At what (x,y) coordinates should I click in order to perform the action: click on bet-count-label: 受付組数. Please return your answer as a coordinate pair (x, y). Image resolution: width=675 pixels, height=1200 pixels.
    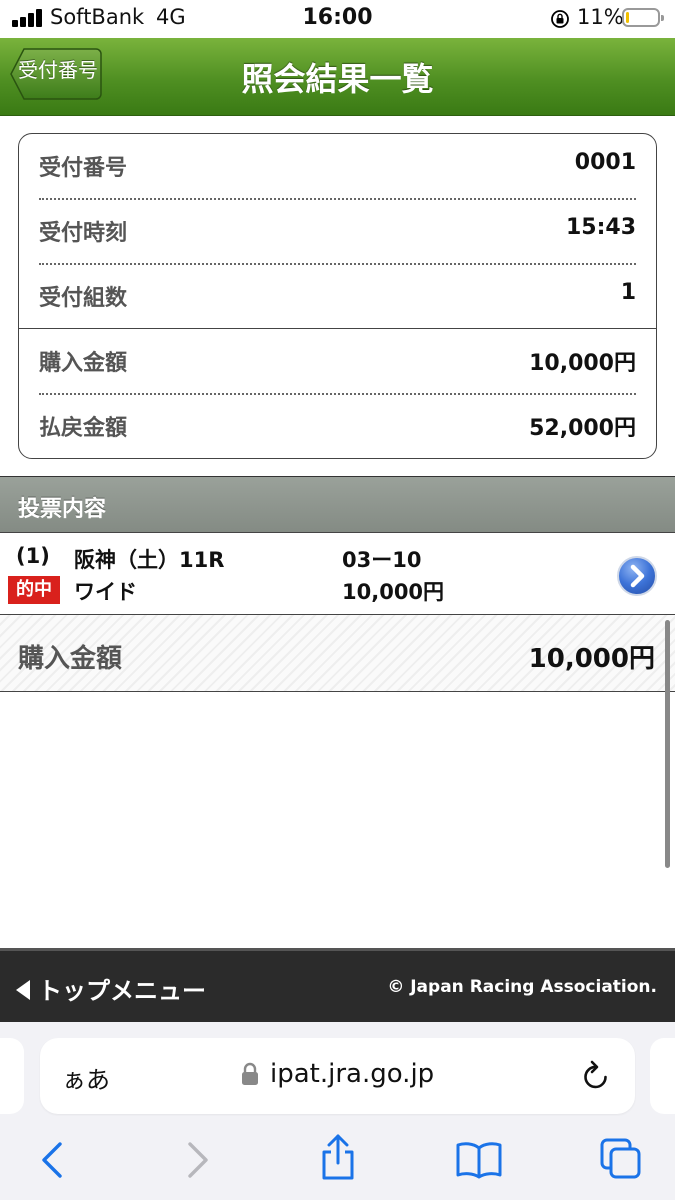
    Looking at the image, I should click on (83, 298).